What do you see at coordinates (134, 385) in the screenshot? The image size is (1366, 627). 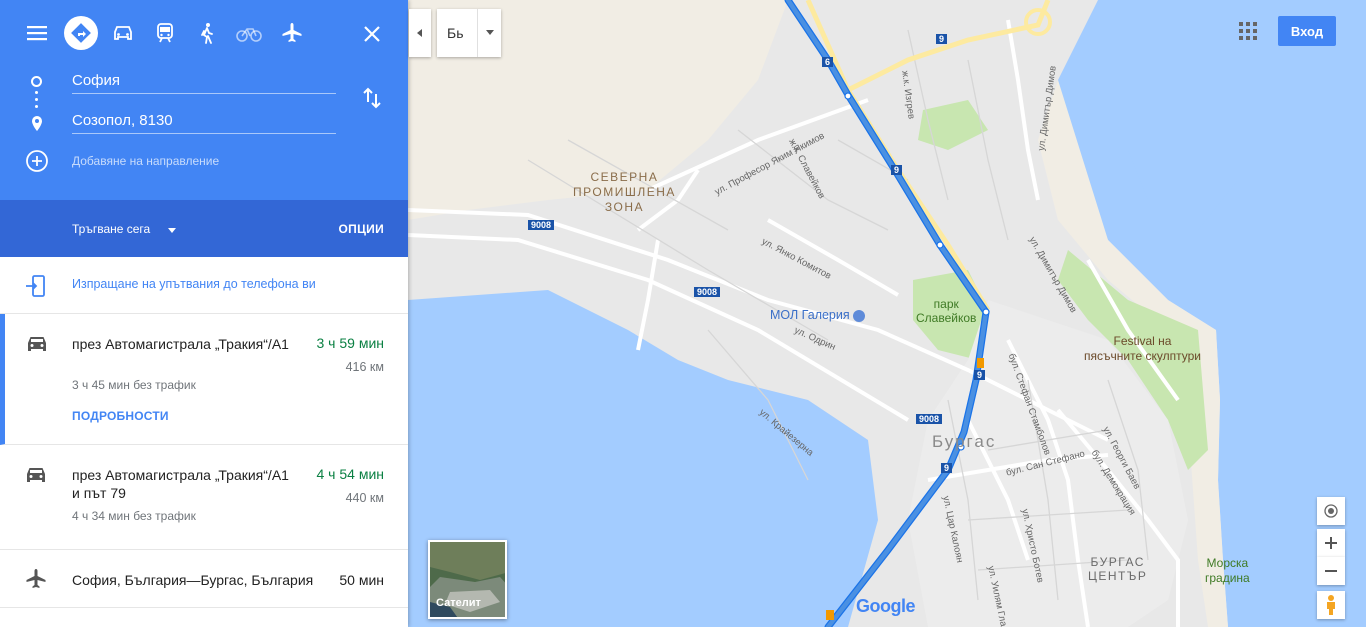 I see `route-no-traffic-time: 3 ч 45 мин без трафик` at bounding box center [134, 385].